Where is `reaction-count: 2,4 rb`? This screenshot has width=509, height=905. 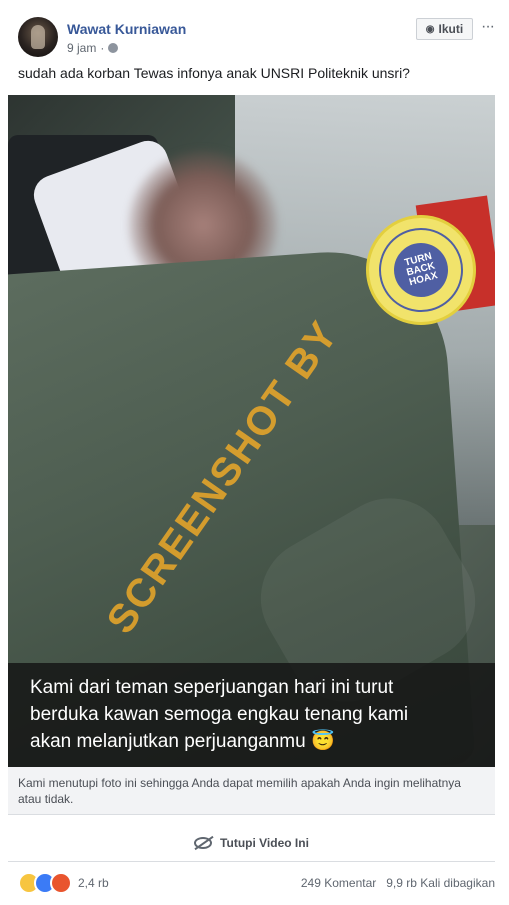
reaction-count: 2,4 rb is located at coordinates (93, 883).